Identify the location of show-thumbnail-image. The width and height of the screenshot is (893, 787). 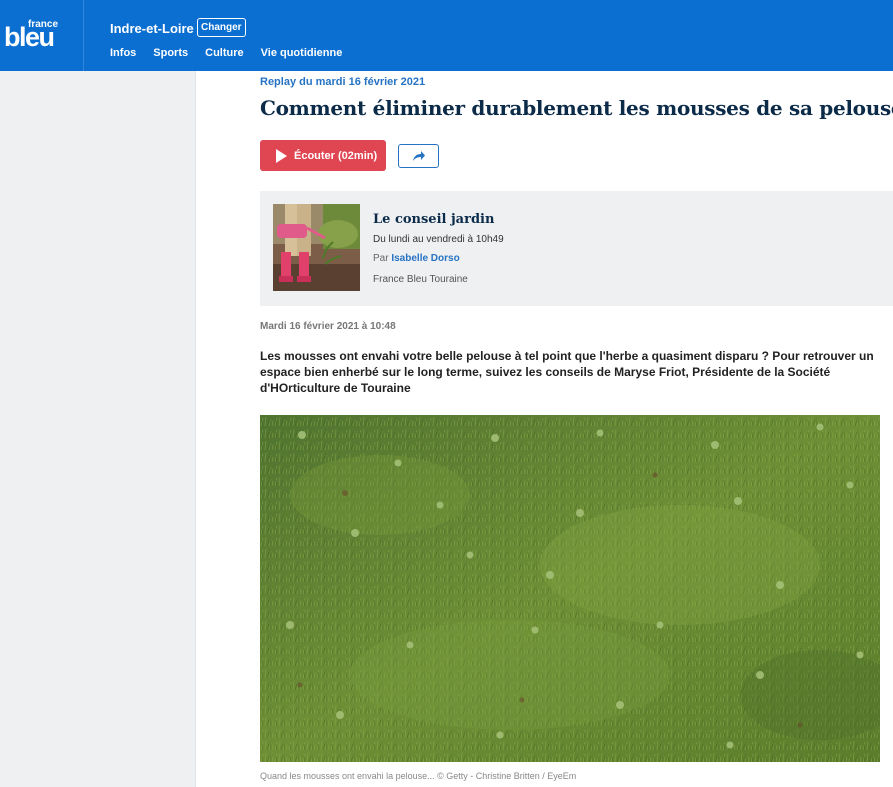
(316, 247).